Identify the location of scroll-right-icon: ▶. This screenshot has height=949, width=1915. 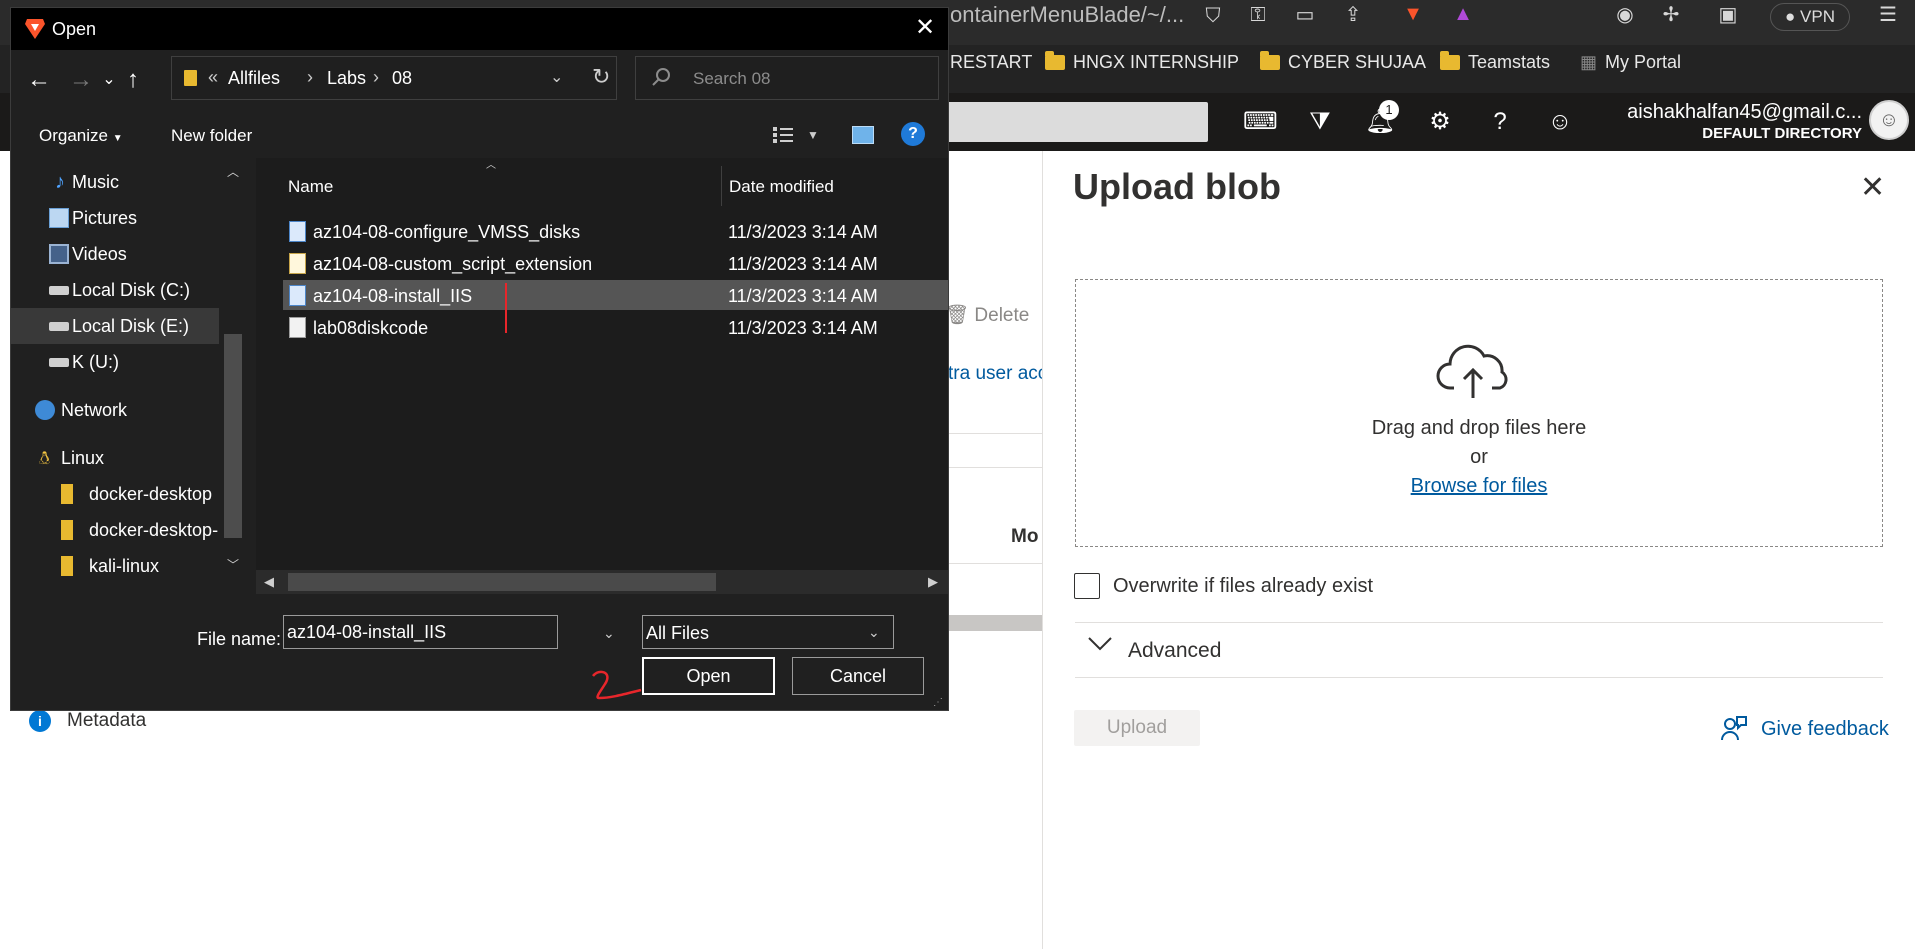
(933, 582).